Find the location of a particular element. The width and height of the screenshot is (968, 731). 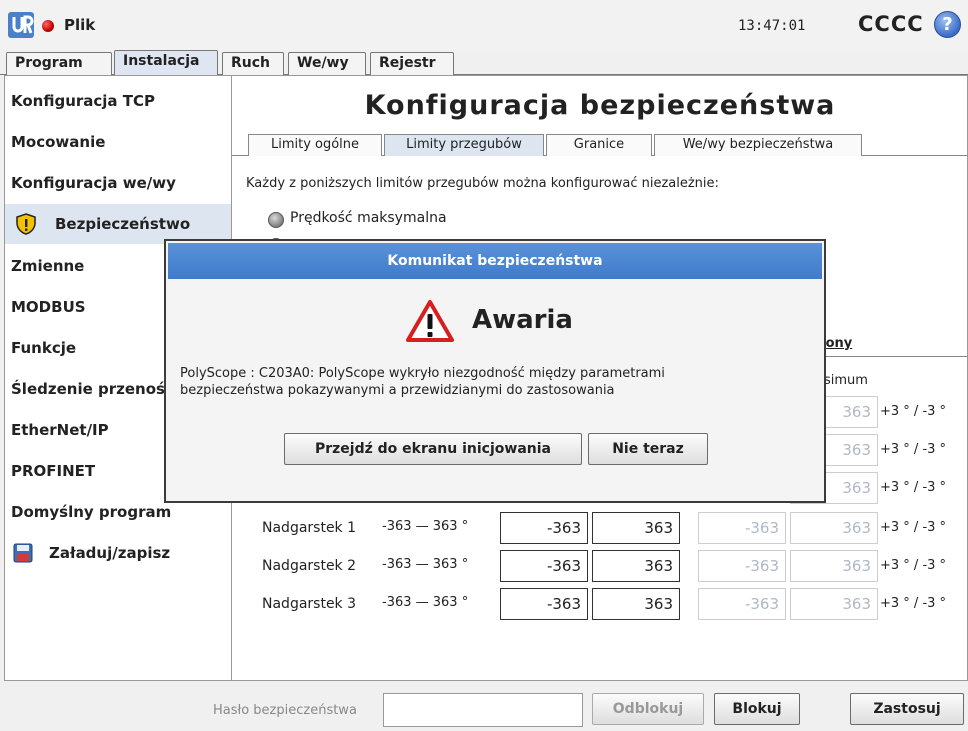

joint-name: Nadgarstek 3 is located at coordinates (309, 604).